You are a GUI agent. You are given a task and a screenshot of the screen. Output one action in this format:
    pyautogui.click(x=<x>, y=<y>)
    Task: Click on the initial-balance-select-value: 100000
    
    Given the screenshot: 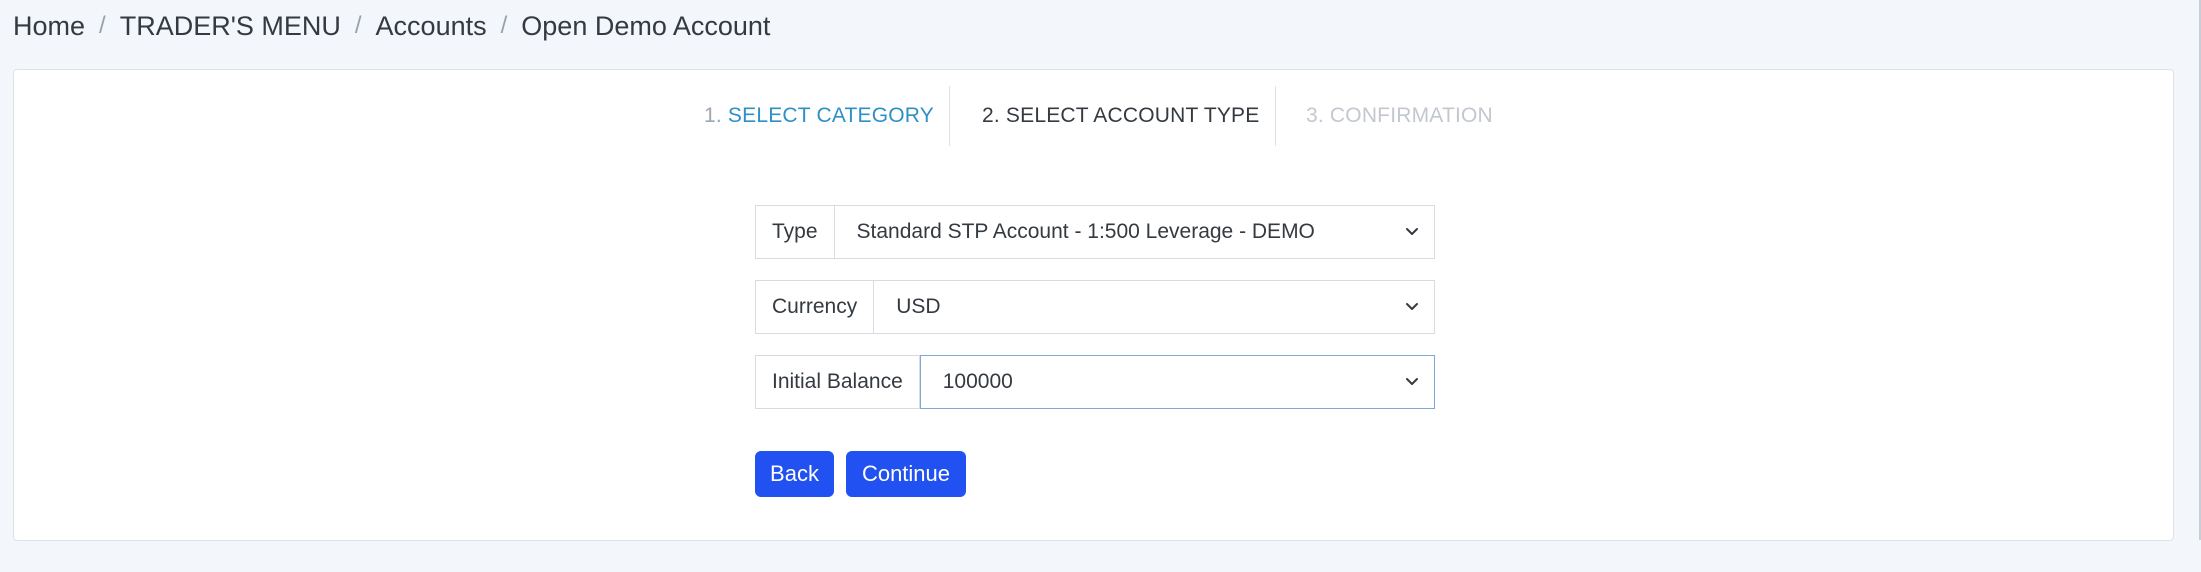 What is the action you would take?
    pyautogui.click(x=977, y=381)
    